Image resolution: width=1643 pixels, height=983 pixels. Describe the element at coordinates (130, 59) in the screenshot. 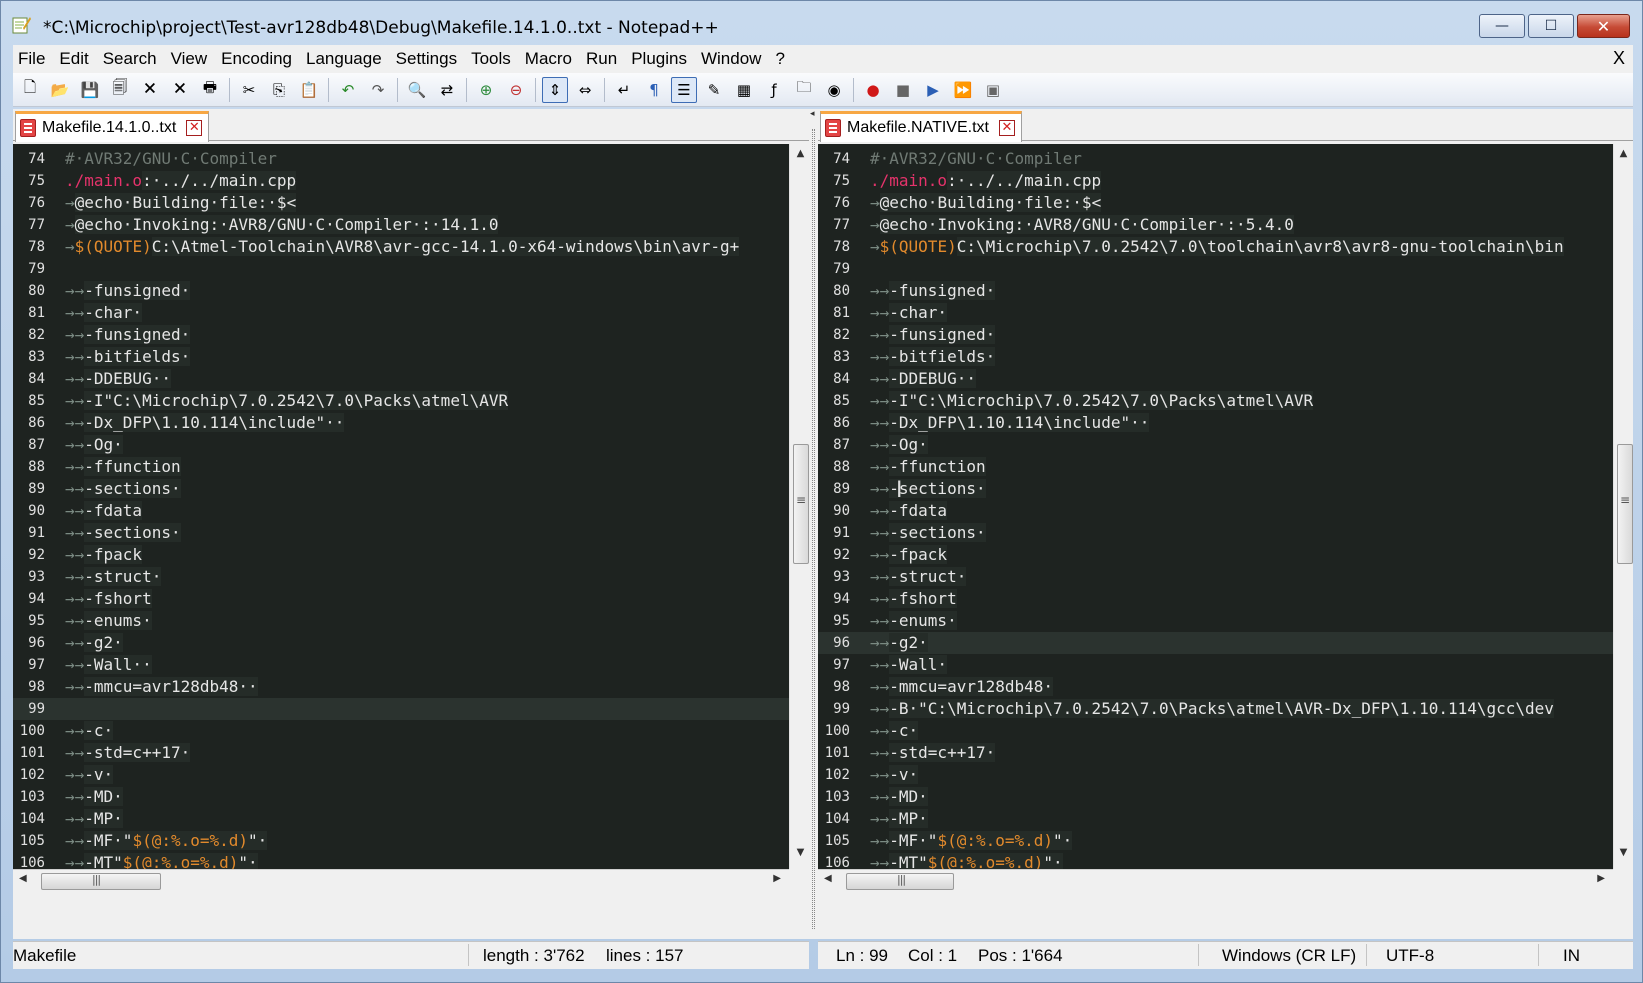

I see `menu-search: Search` at that location.